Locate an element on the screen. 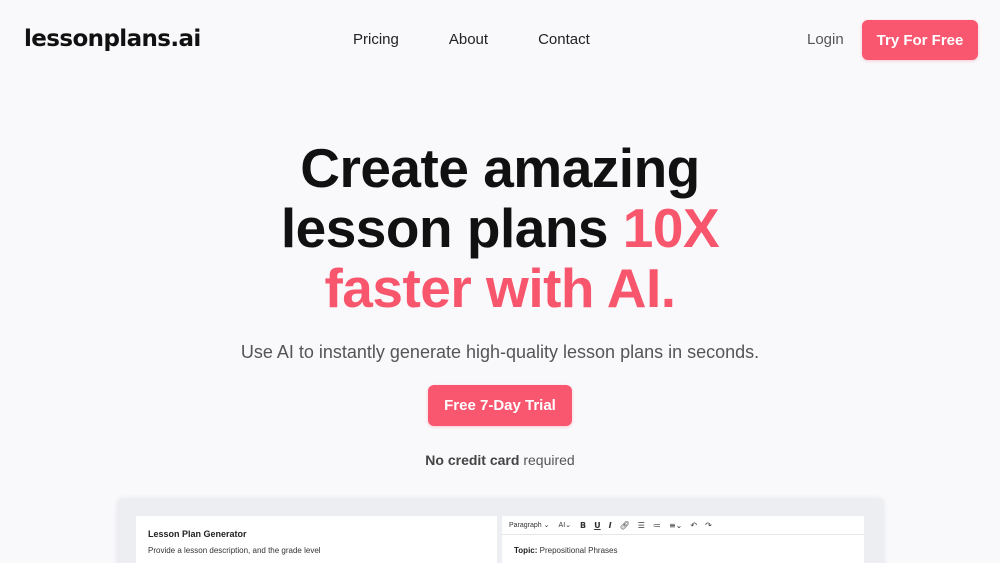 The height and width of the screenshot is (563, 1000). nav-link-contact: Contact is located at coordinates (564, 39).